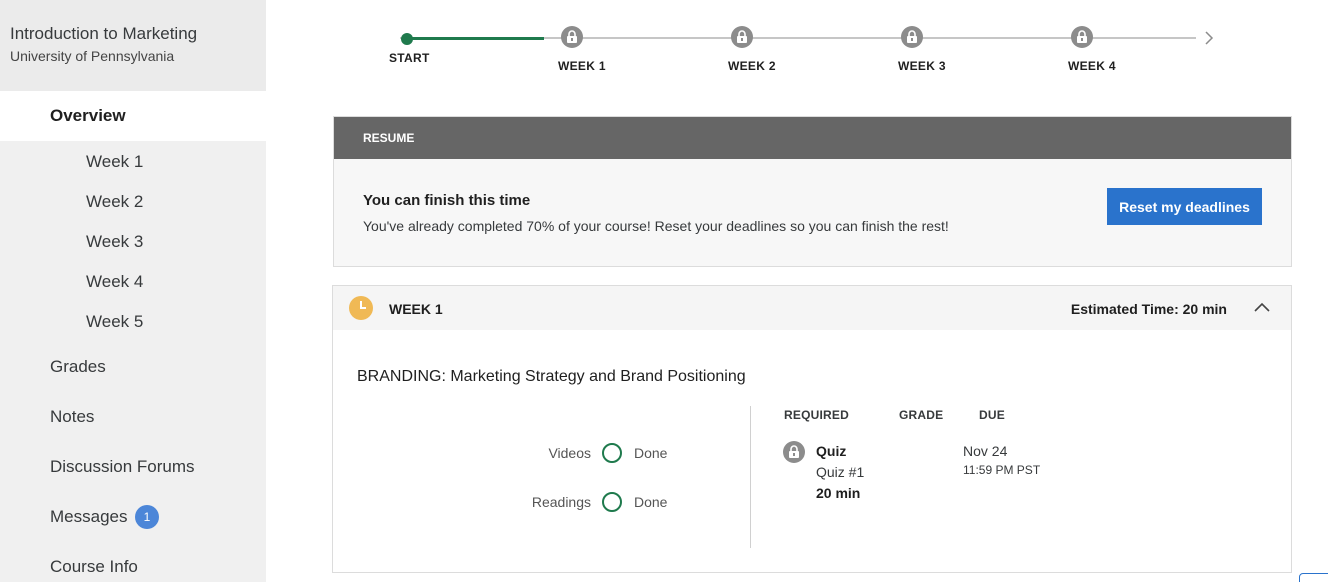  Describe the element at coordinates (985, 451) in the screenshot. I see `due-date: Nov 24` at that location.